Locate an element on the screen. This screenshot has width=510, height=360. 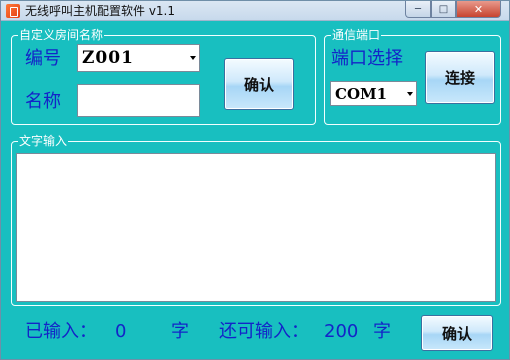
entered-label: 已输入： is located at coordinates (61, 331).